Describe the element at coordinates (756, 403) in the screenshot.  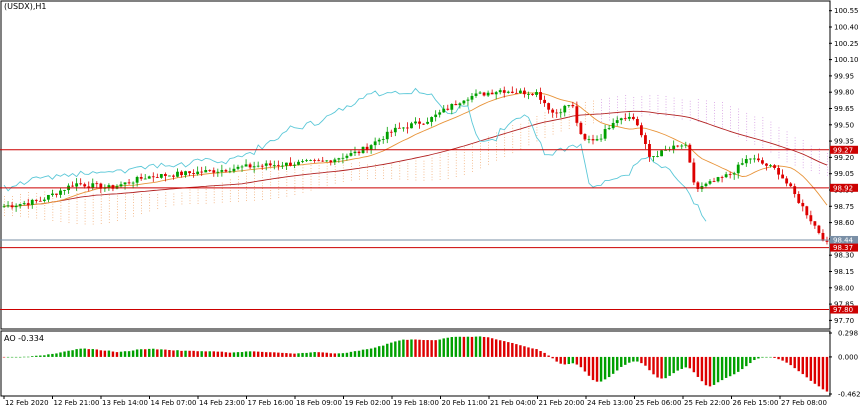
I see `time-tick-label: 26 Feb 15:00` at that location.